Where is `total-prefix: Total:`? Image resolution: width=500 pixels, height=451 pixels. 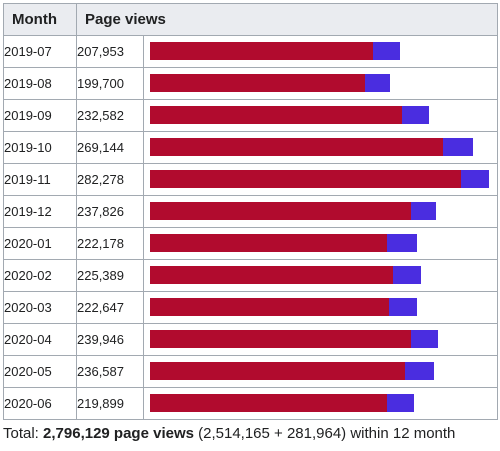
total-prefix: Total: is located at coordinates (21, 433).